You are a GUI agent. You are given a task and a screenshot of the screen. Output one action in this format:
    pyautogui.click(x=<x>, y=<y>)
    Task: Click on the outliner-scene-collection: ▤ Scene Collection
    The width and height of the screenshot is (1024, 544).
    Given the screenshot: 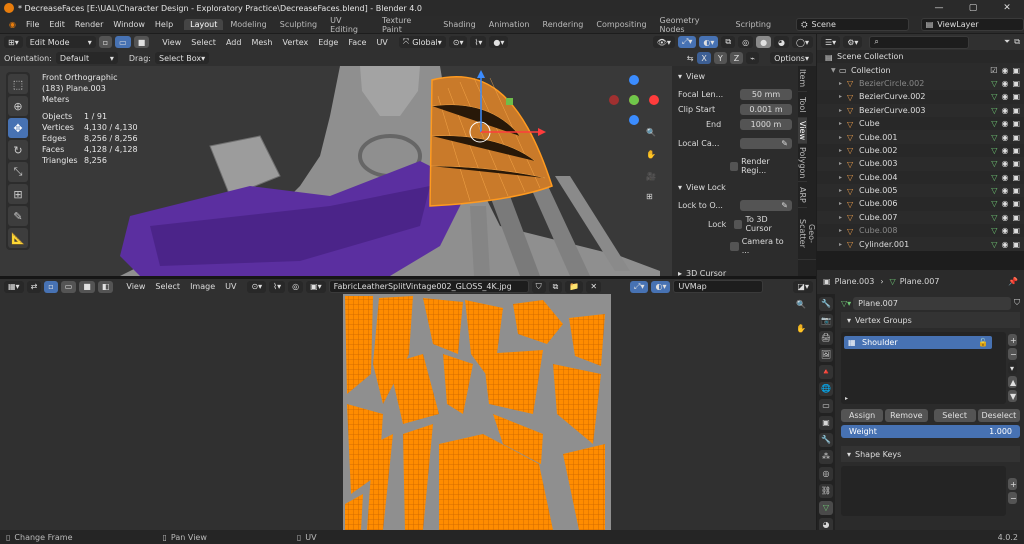 What is the action you would take?
    pyautogui.click(x=920, y=56)
    